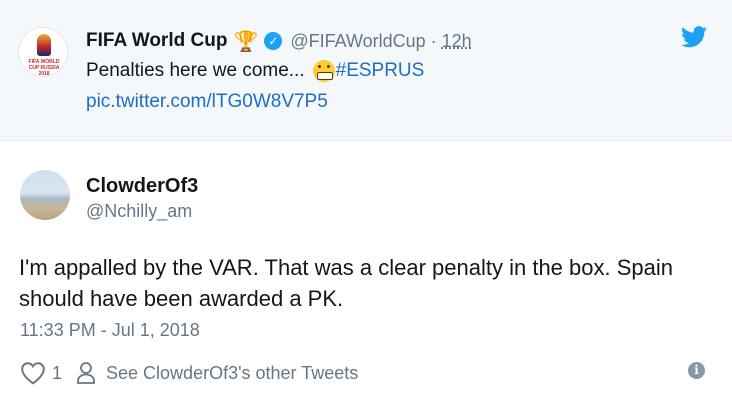 Image resolution: width=732 pixels, height=403 pixels. Describe the element at coordinates (380, 71) in the screenshot. I see `hashtag-link: #ESPRUS` at that location.